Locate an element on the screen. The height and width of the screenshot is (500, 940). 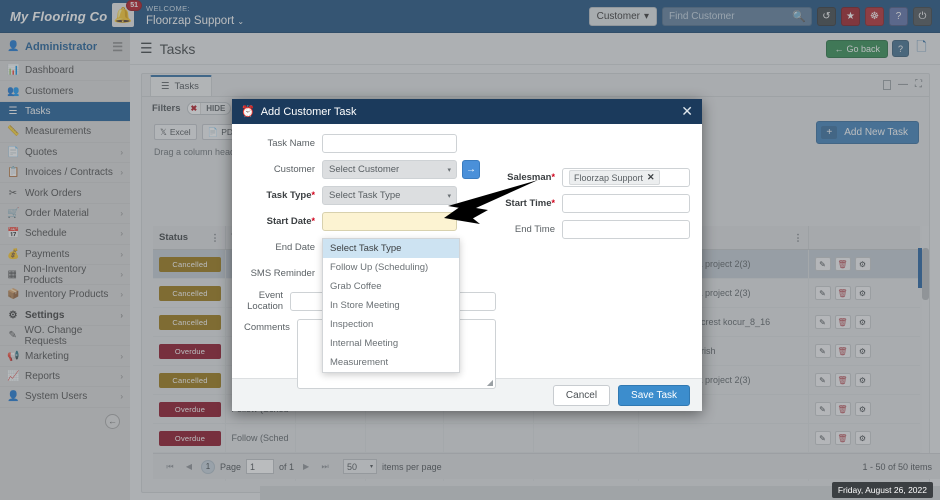
dropdown-option: Follow Up (Scheduling) is located at coordinates (391, 267).